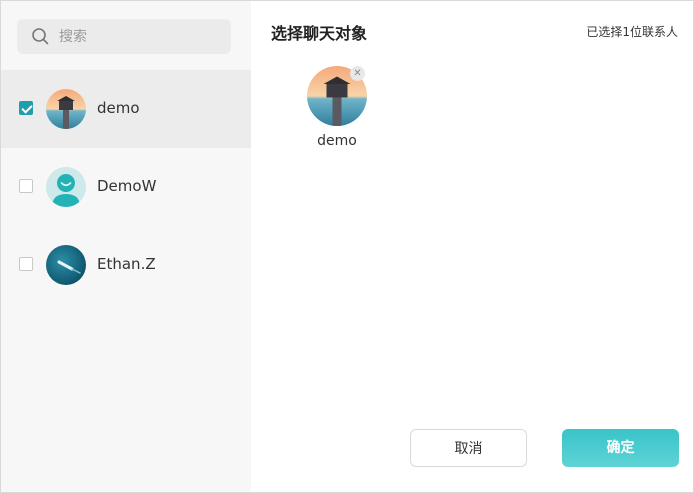 The height and width of the screenshot is (493, 694). What do you see at coordinates (620, 448) in the screenshot?
I see `confirm-button: 确定` at bounding box center [620, 448].